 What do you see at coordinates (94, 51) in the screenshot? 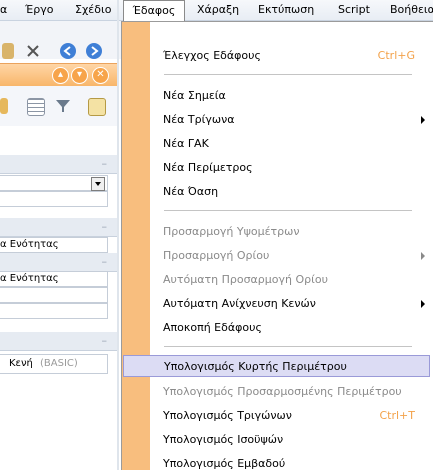
I see `forward-icon` at bounding box center [94, 51].